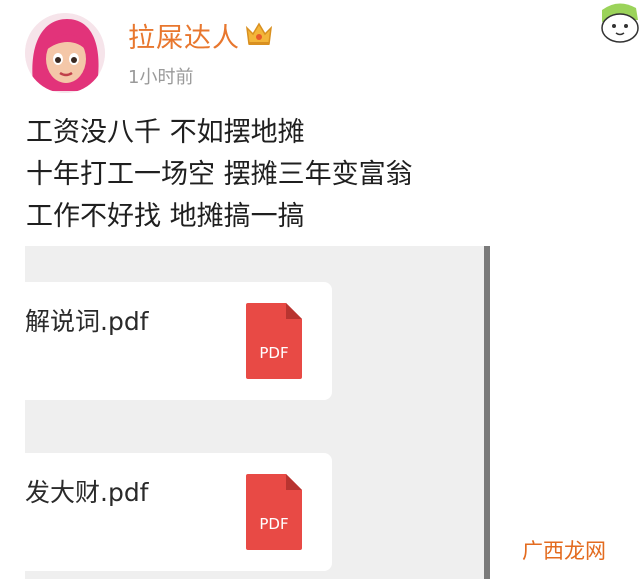 This screenshot has width=640, height=579. I want to click on post-line: 工资没八千 不如摆地摊, so click(165, 132).